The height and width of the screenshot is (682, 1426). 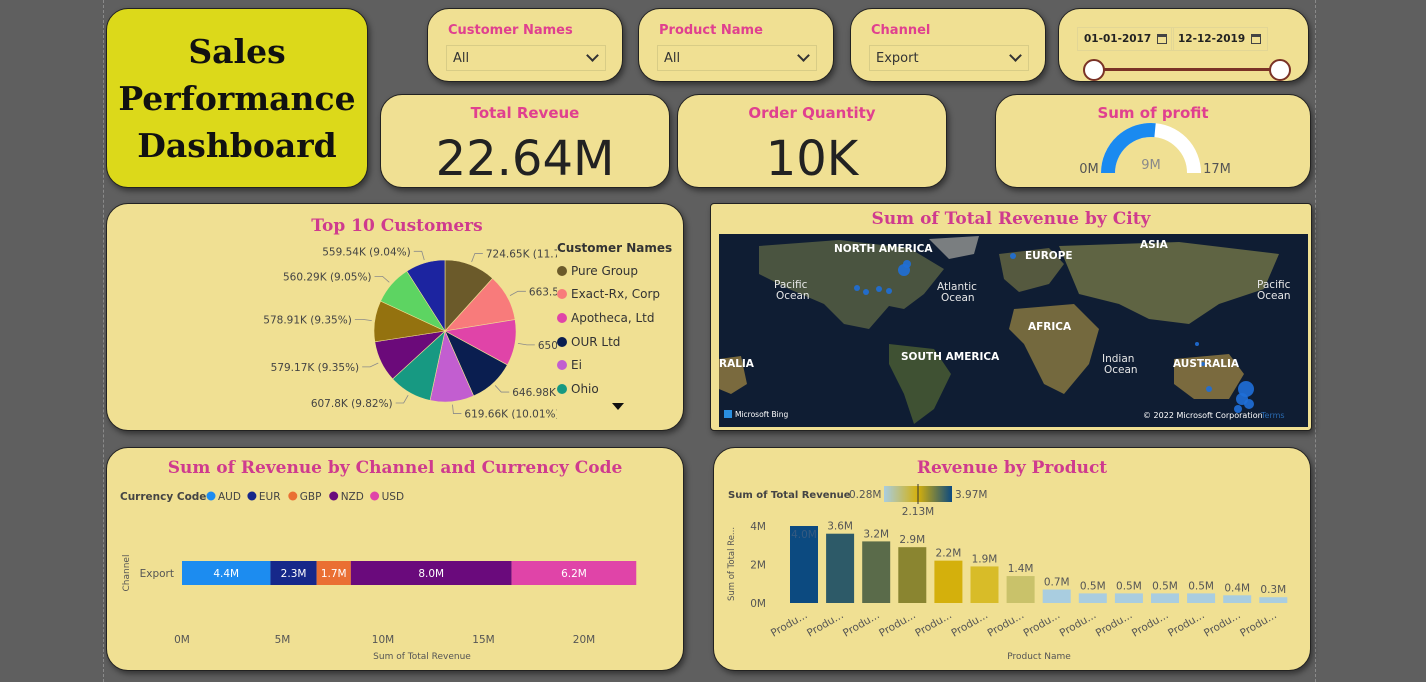 What do you see at coordinates (804, 535) in the screenshot?
I see `bar-data-label: 4.0M` at bounding box center [804, 535].